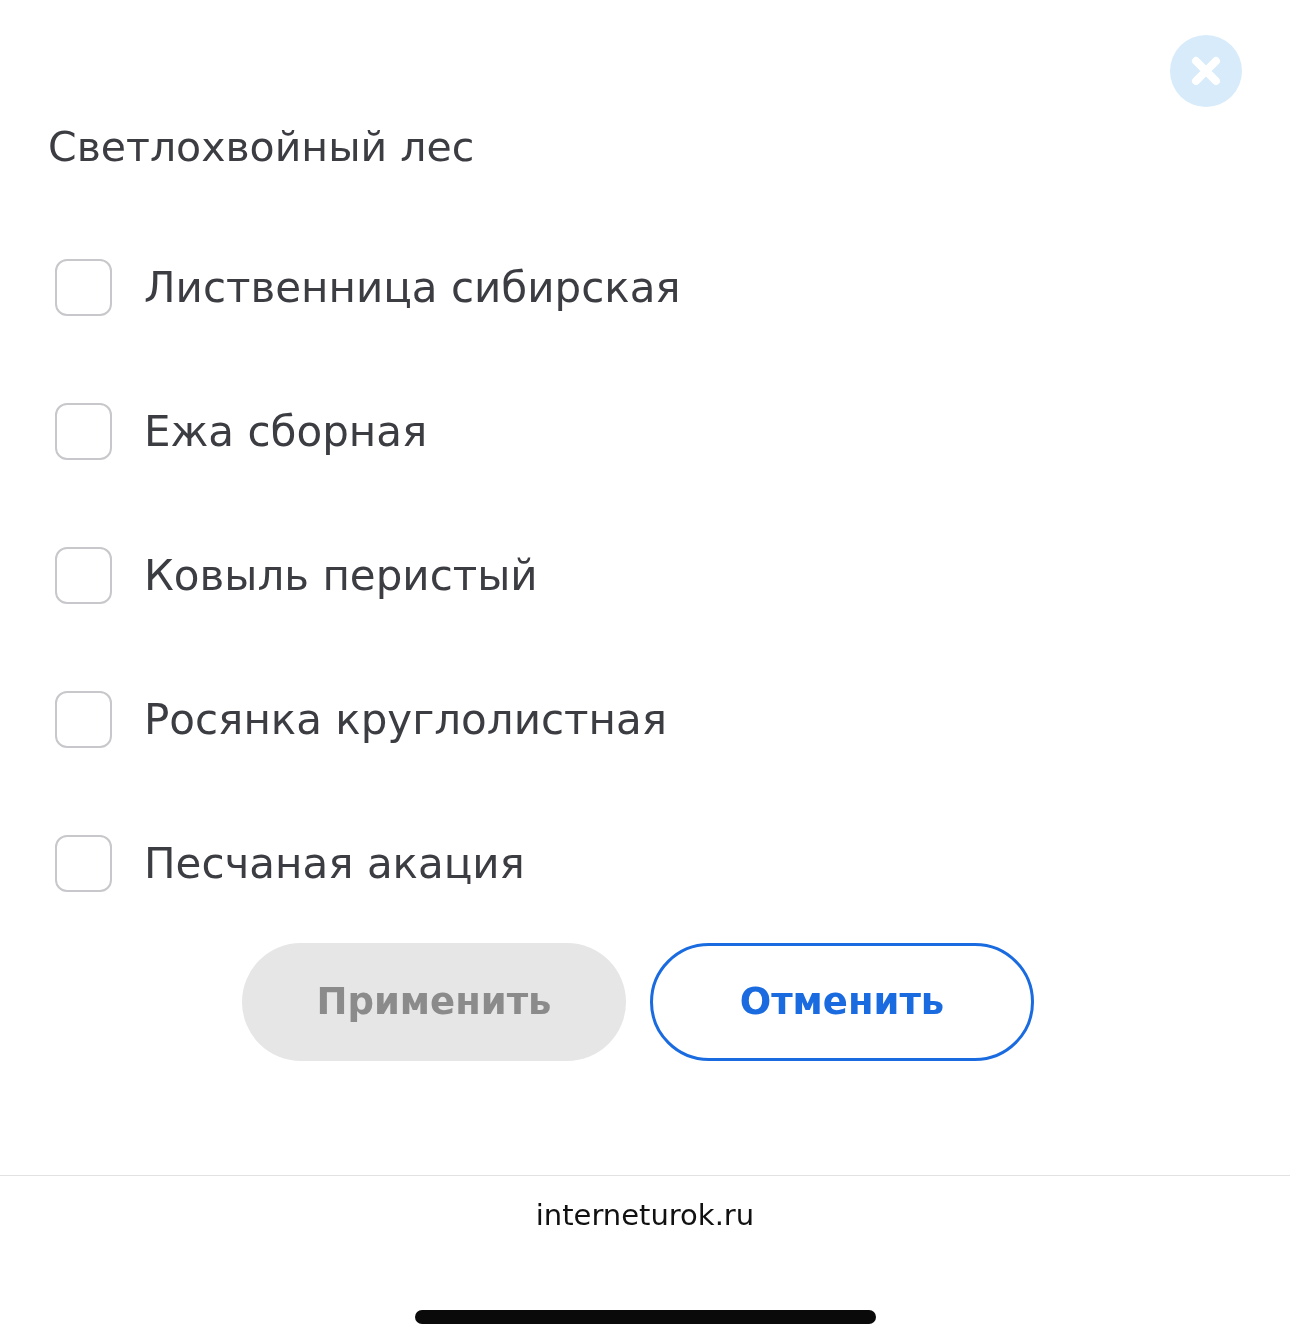 This screenshot has height=1337, width=1290. I want to click on option-label: Песчаная акация, so click(334, 863).